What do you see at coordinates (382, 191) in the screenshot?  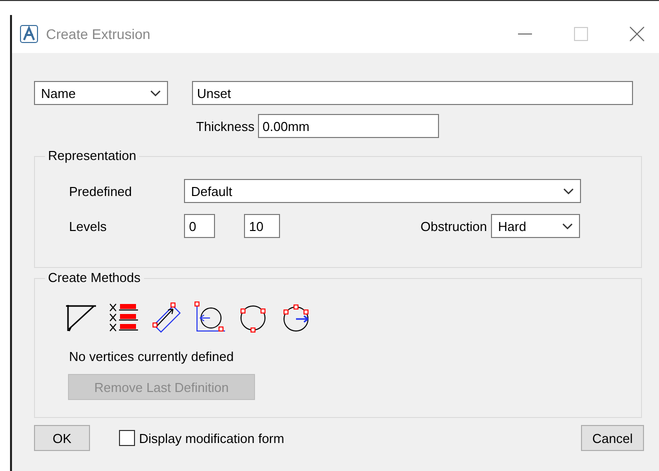 I see `predefined-dropdown: Default` at bounding box center [382, 191].